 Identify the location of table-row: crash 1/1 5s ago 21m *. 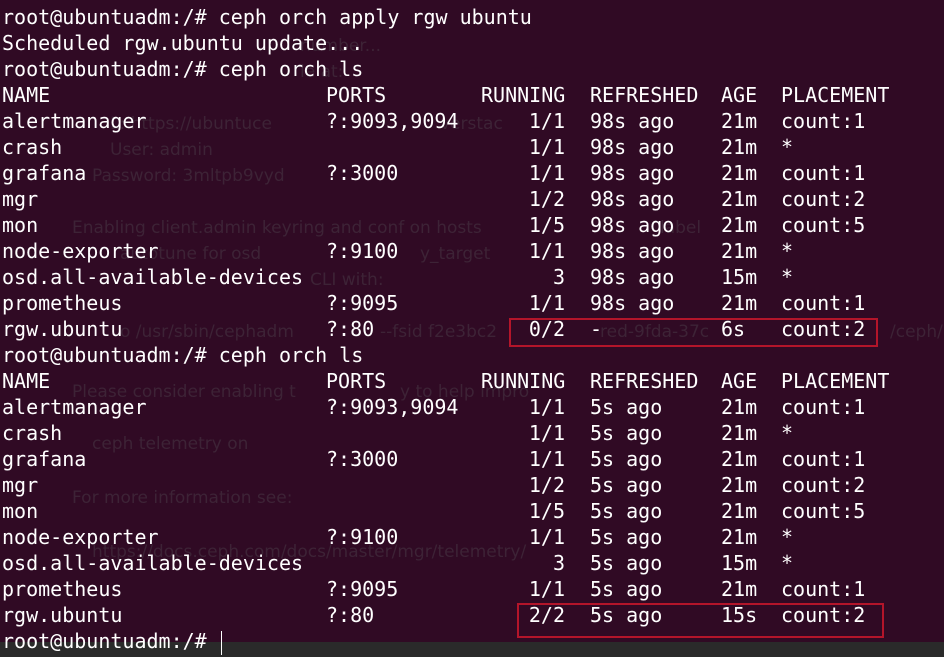
(397, 433).